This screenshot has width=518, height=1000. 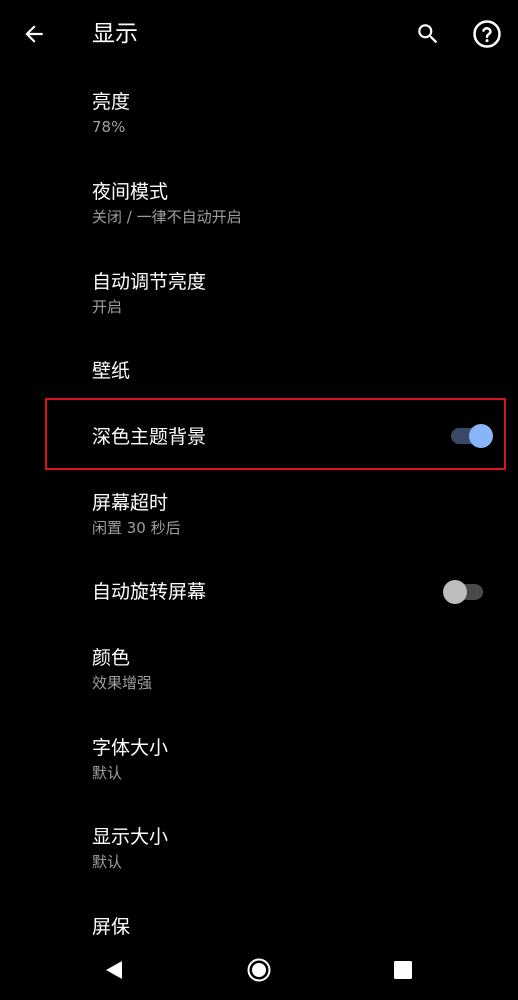 I want to click on back-button, so click(x=34, y=34).